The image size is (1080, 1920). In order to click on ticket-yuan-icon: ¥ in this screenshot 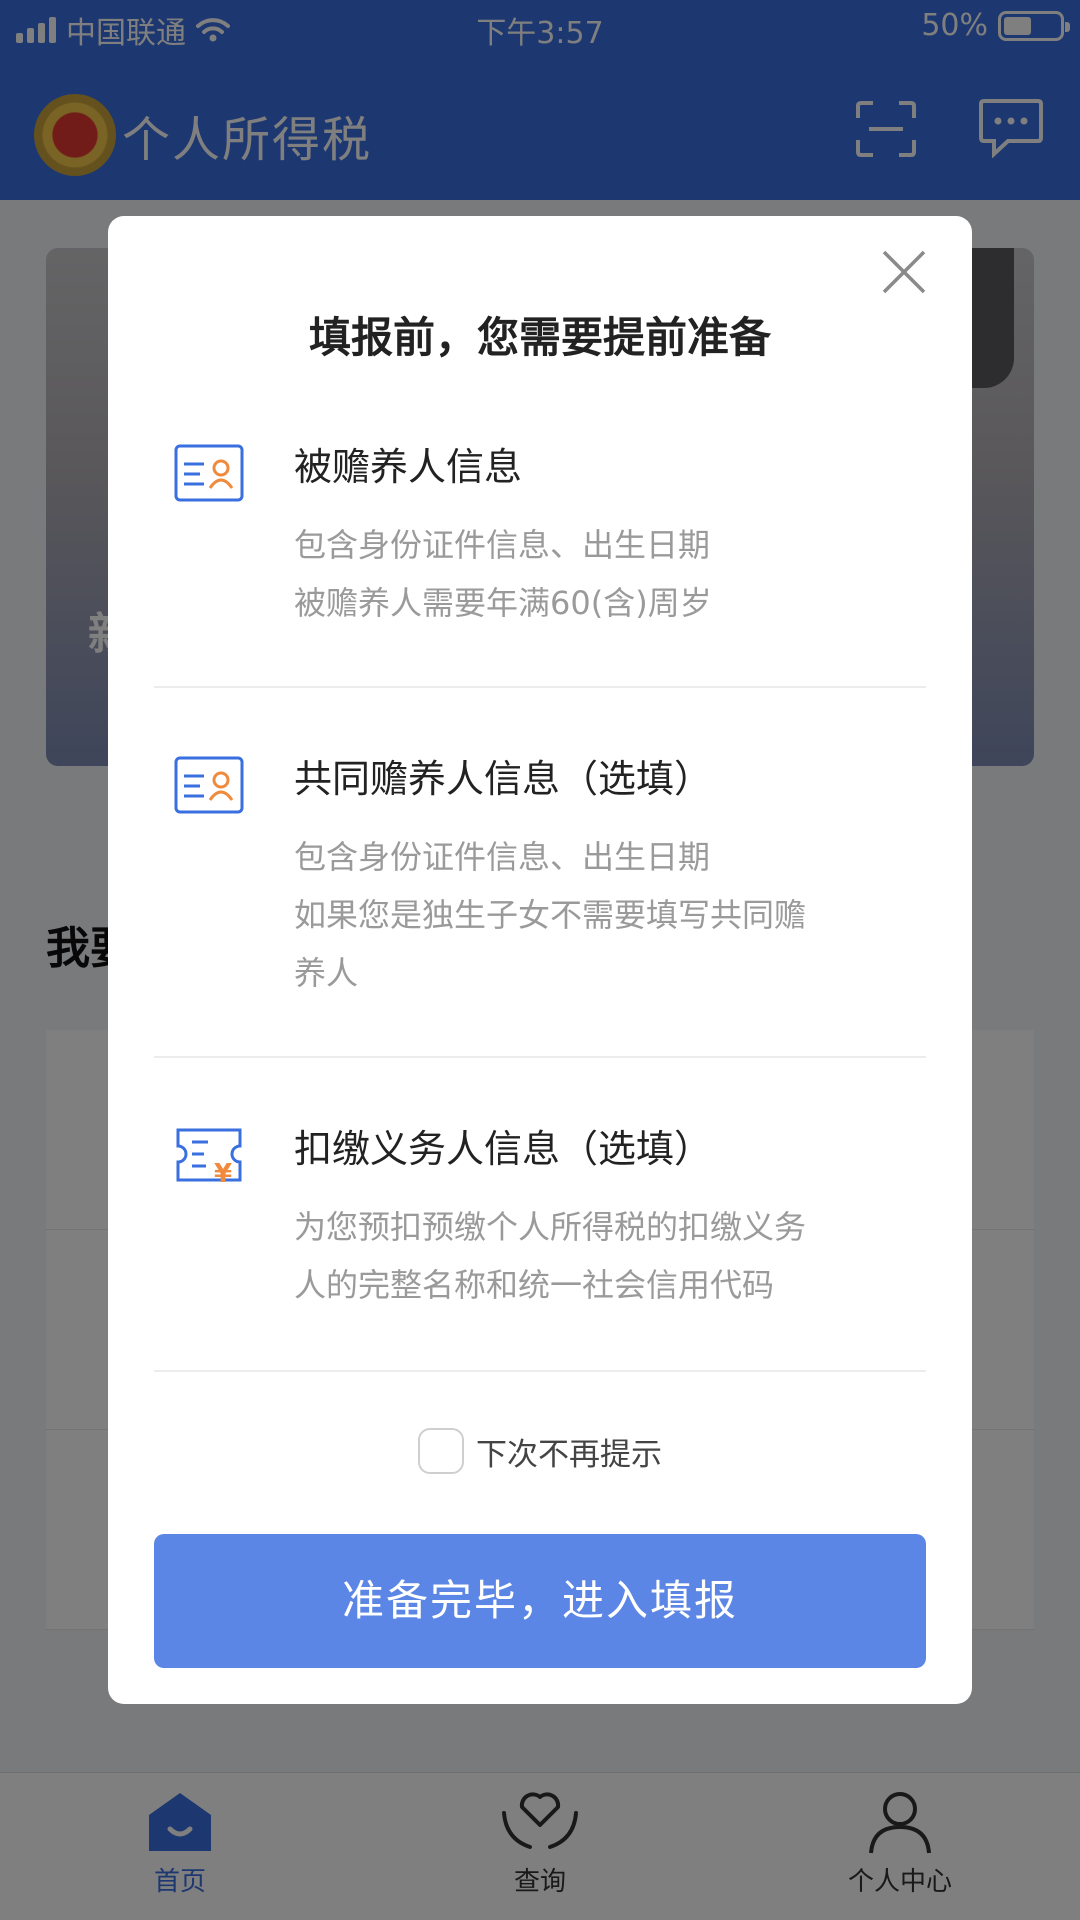, I will do `click(209, 1156)`.